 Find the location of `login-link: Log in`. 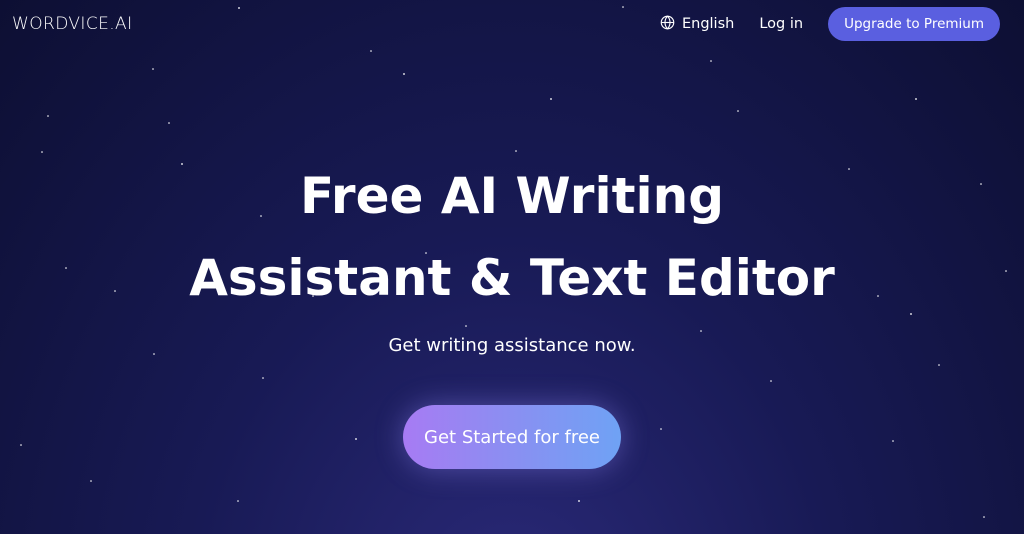

login-link: Log in is located at coordinates (781, 24).